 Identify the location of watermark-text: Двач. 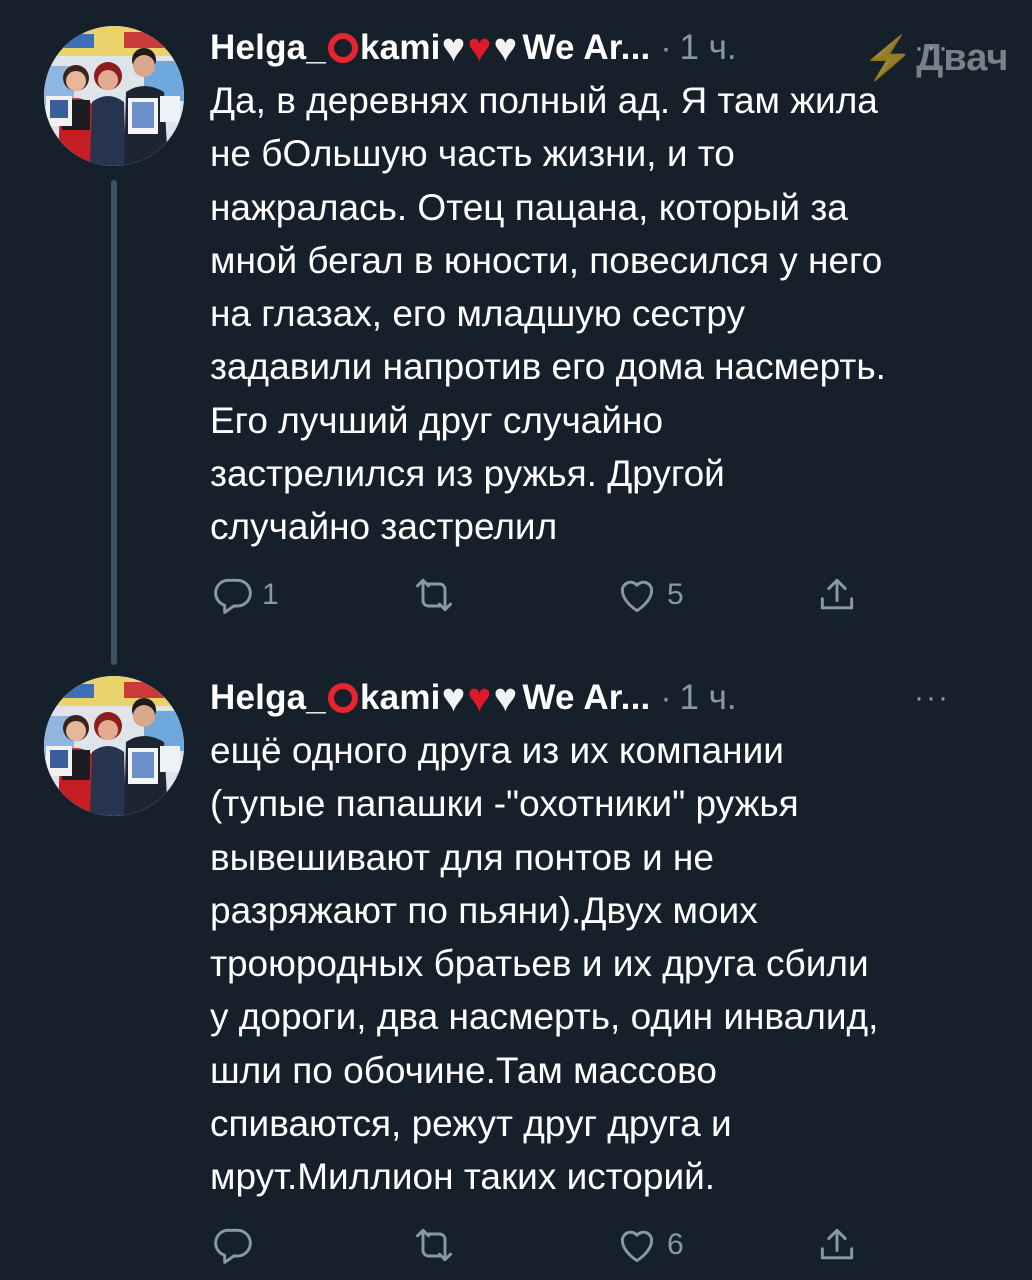
(962, 57).